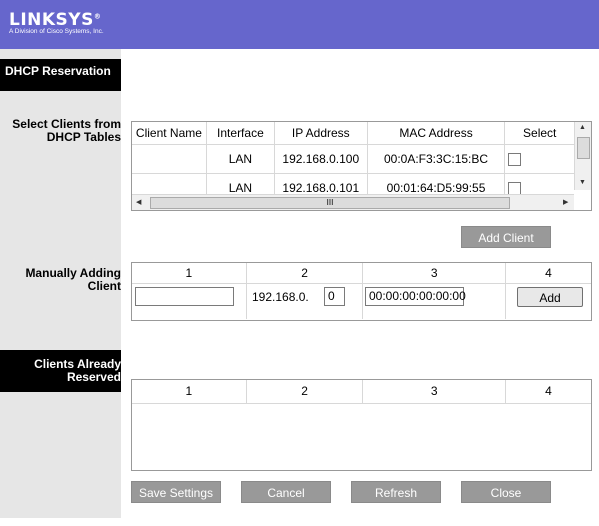 The width and height of the screenshot is (599, 526). Describe the element at coordinates (436, 159) in the screenshot. I see `cell-mac: 00:0A:F3:3C:15:BC` at that location.